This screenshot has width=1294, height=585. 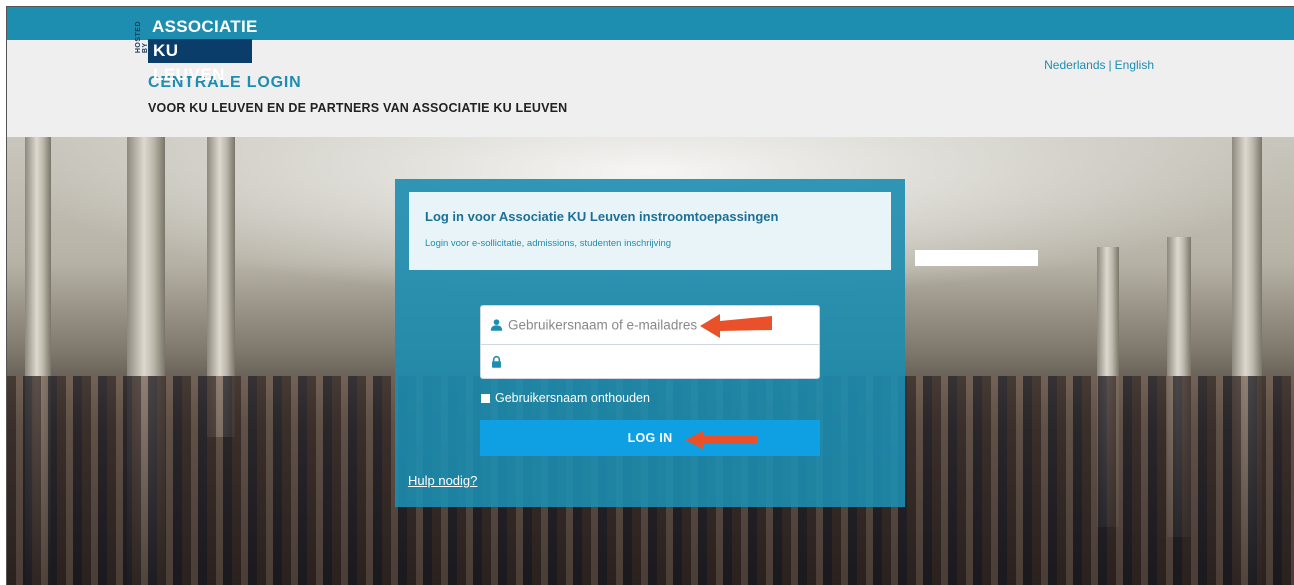 What do you see at coordinates (200, 61) in the screenshot?
I see `logo-line-ku-leuven: KU LEUVEN` at bounding box center [200, 61].